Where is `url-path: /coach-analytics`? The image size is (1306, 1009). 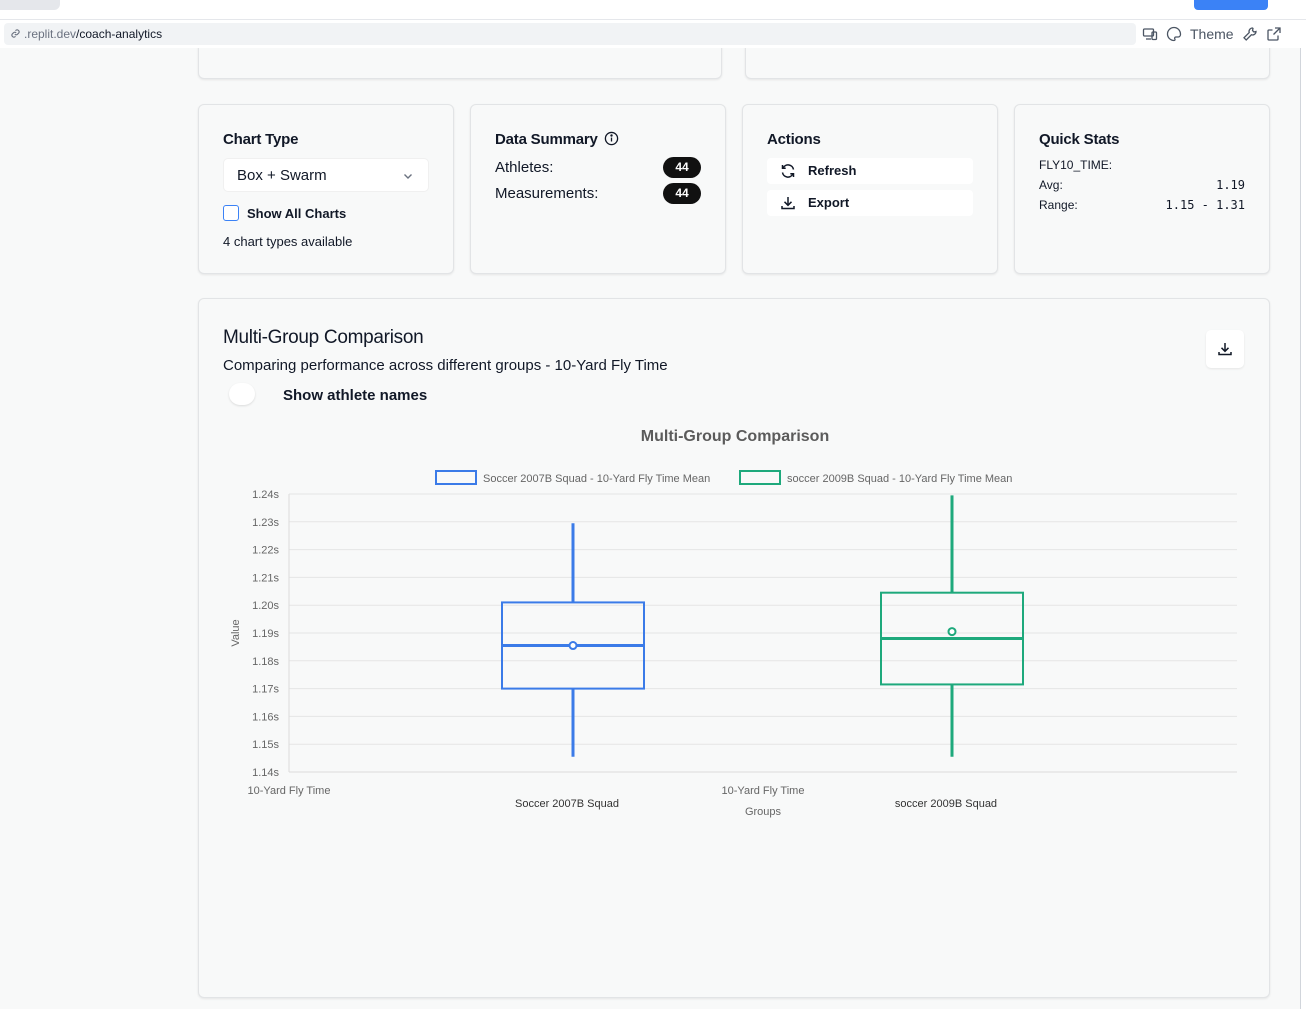 url-path: /coach-analytics is located at coordinates (119, 34).